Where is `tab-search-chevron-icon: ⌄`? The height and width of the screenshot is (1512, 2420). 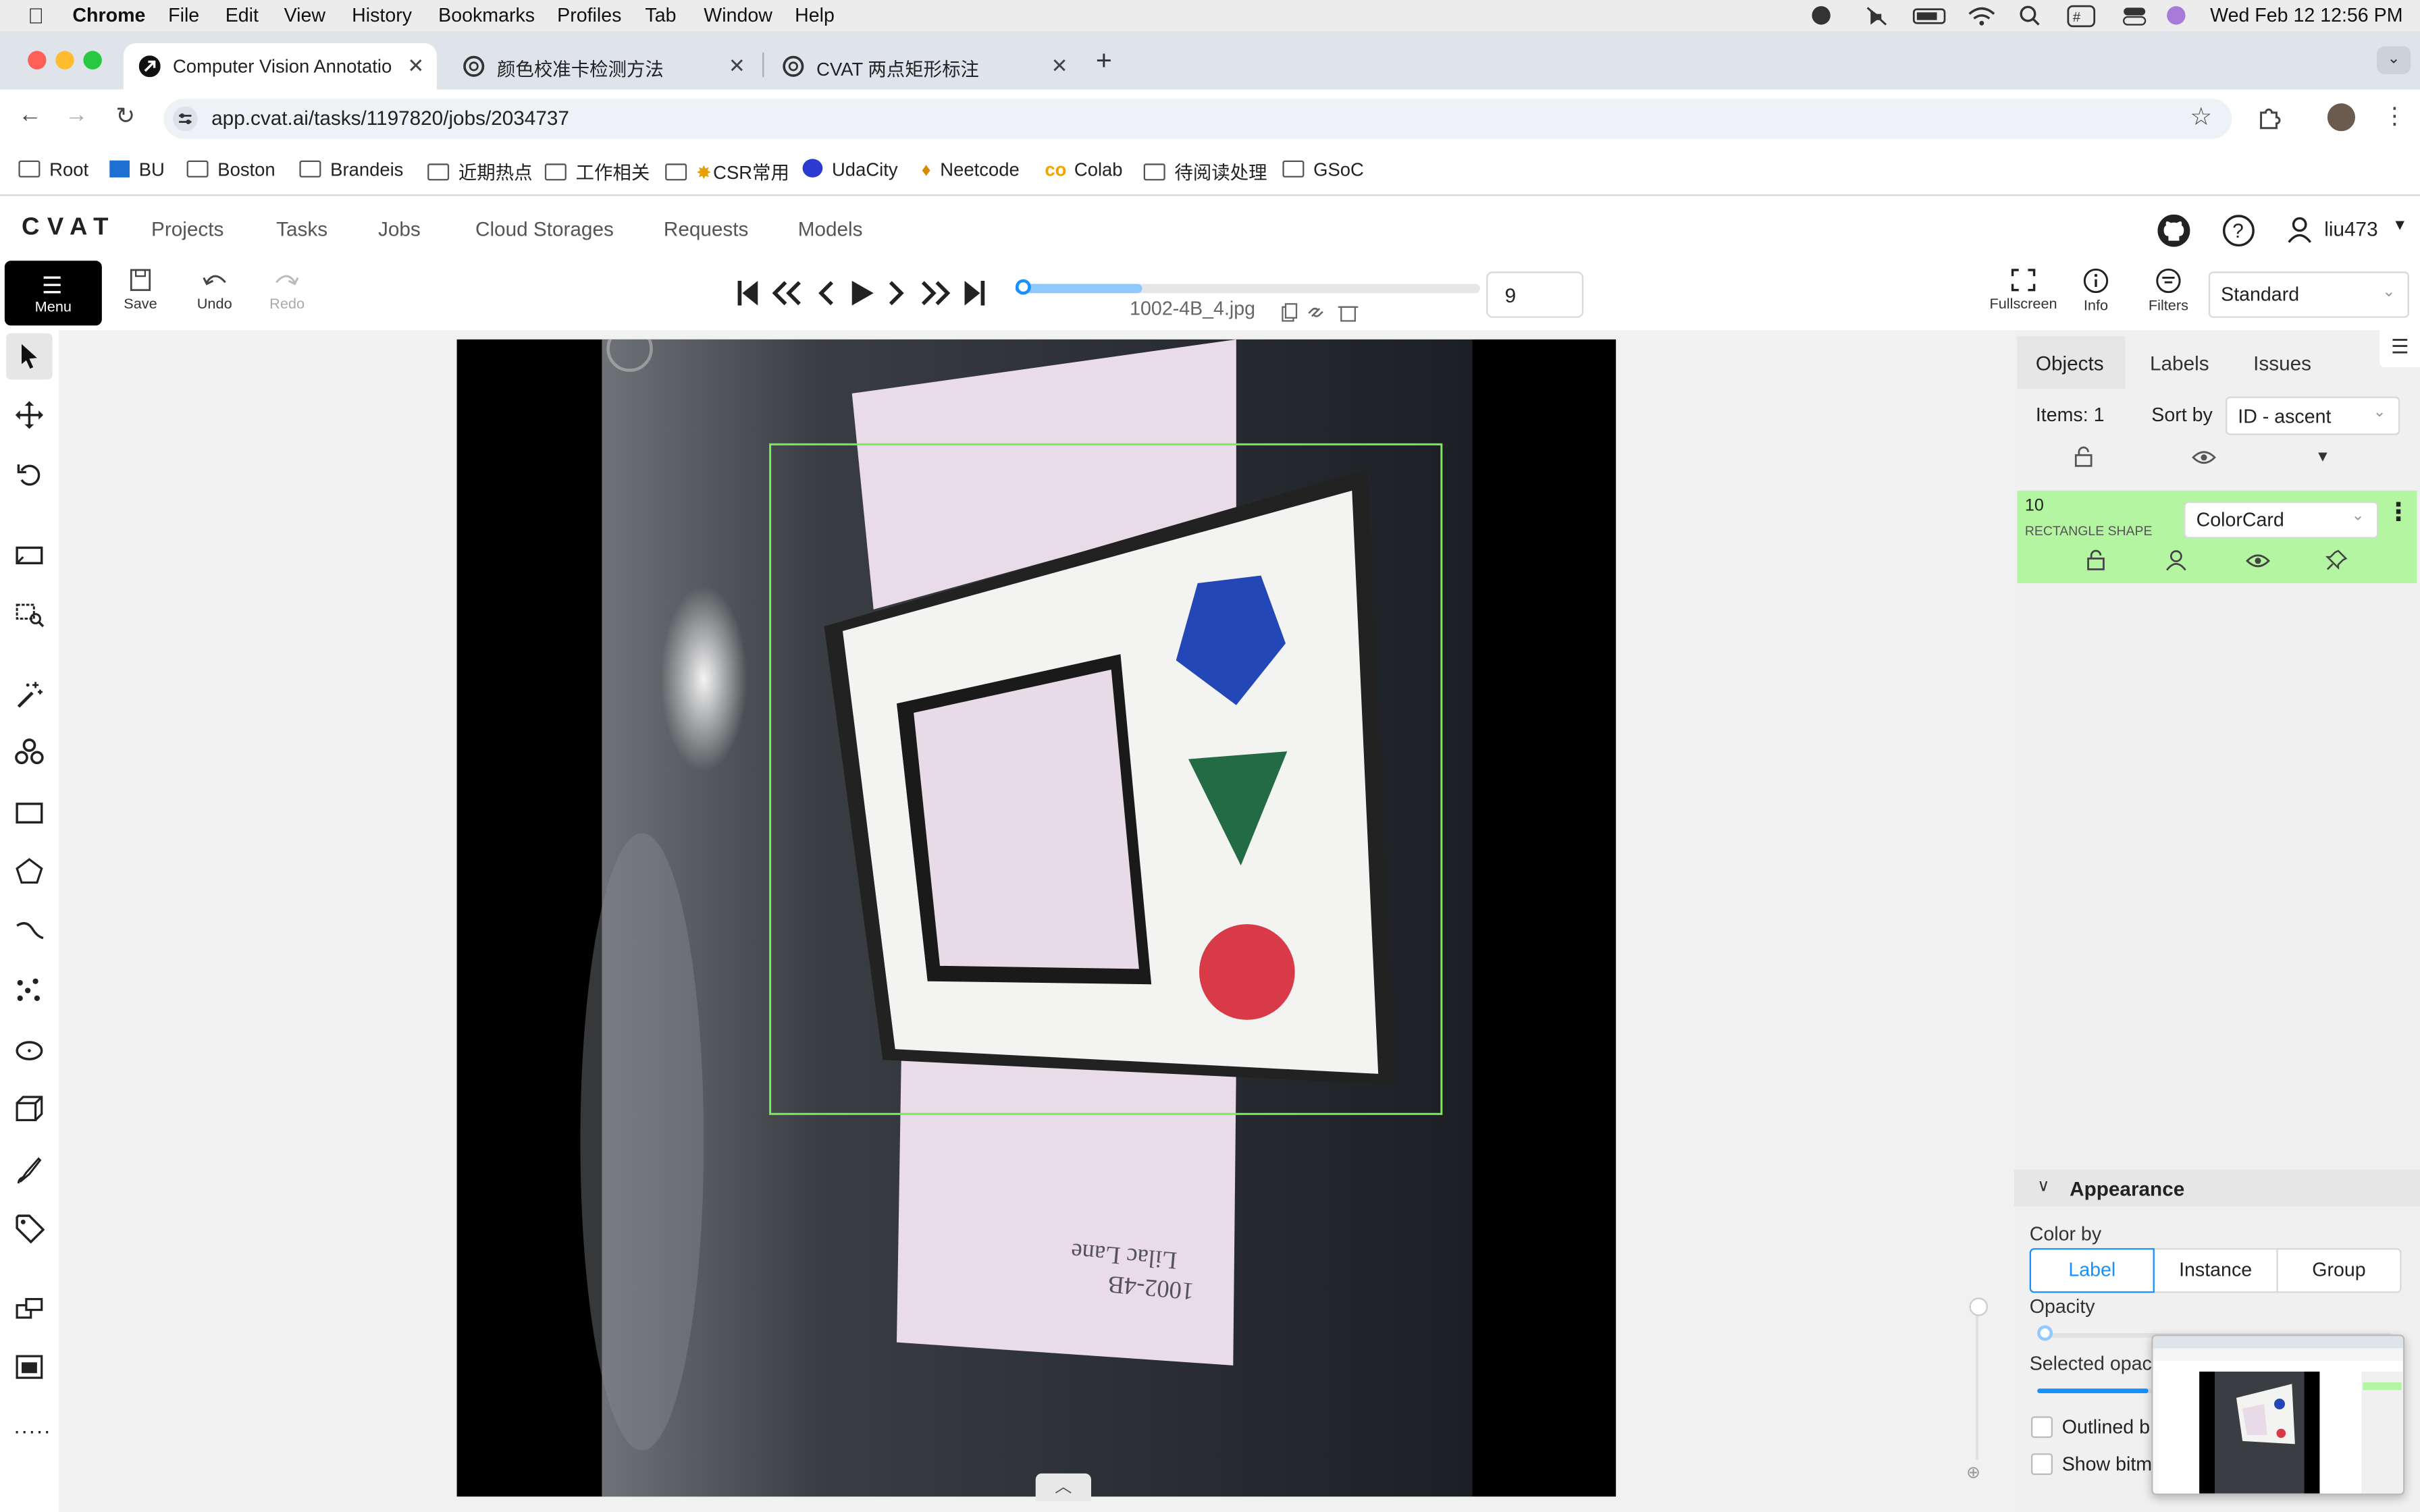 tab-search-chevron-icon: ⌄ is located at coordinates (2394, 60).